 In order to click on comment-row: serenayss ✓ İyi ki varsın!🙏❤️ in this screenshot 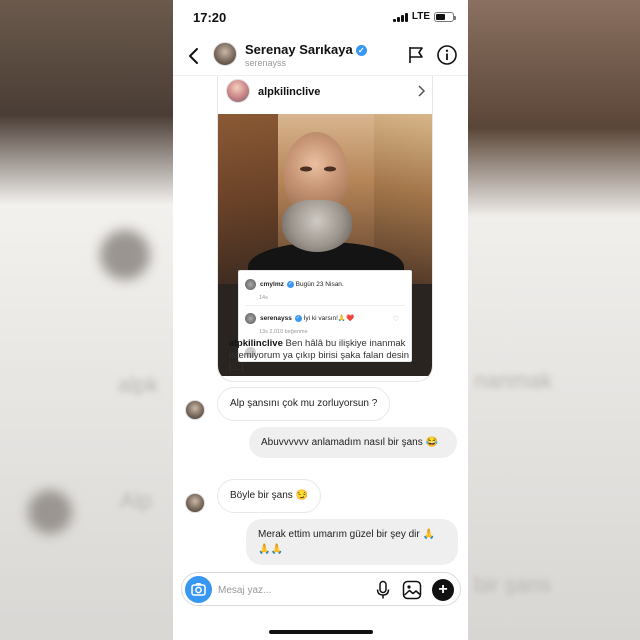, I will do `click(299, 318)`.